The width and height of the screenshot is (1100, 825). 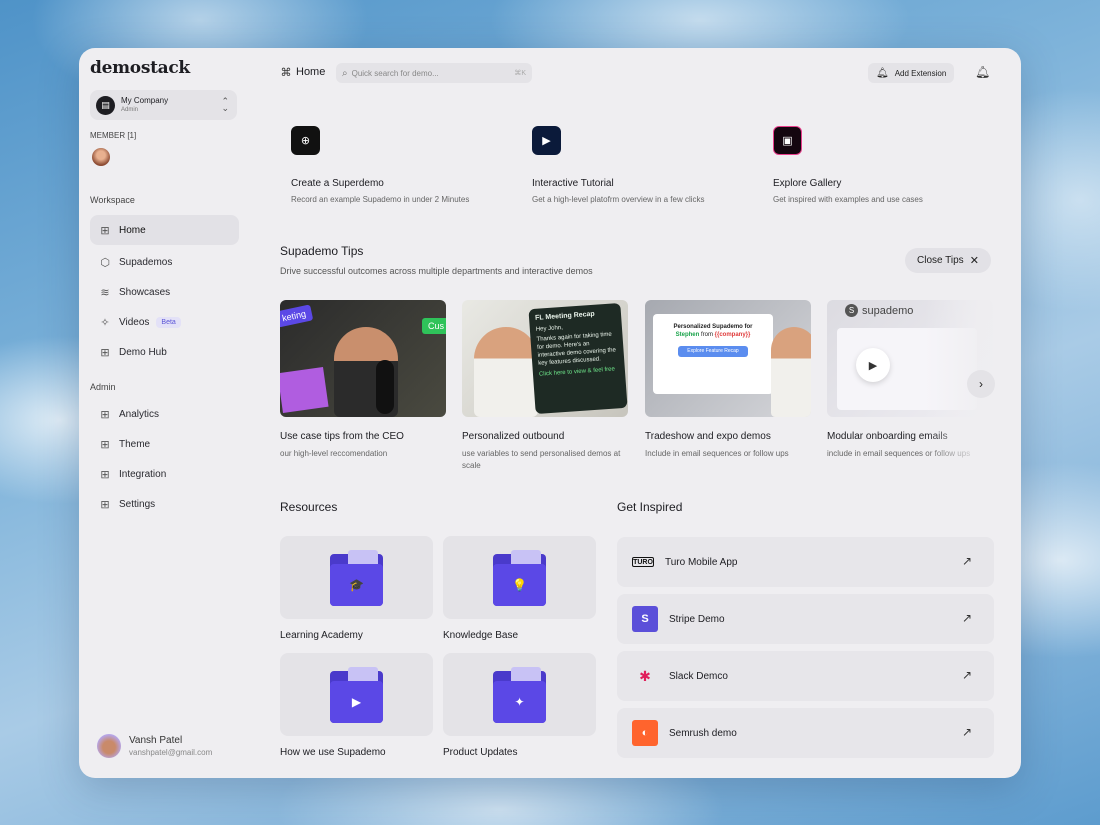 I want to click on company-switcher: ▤ My Company Admin ⌃ ⌄, so click(x=163, y=105).